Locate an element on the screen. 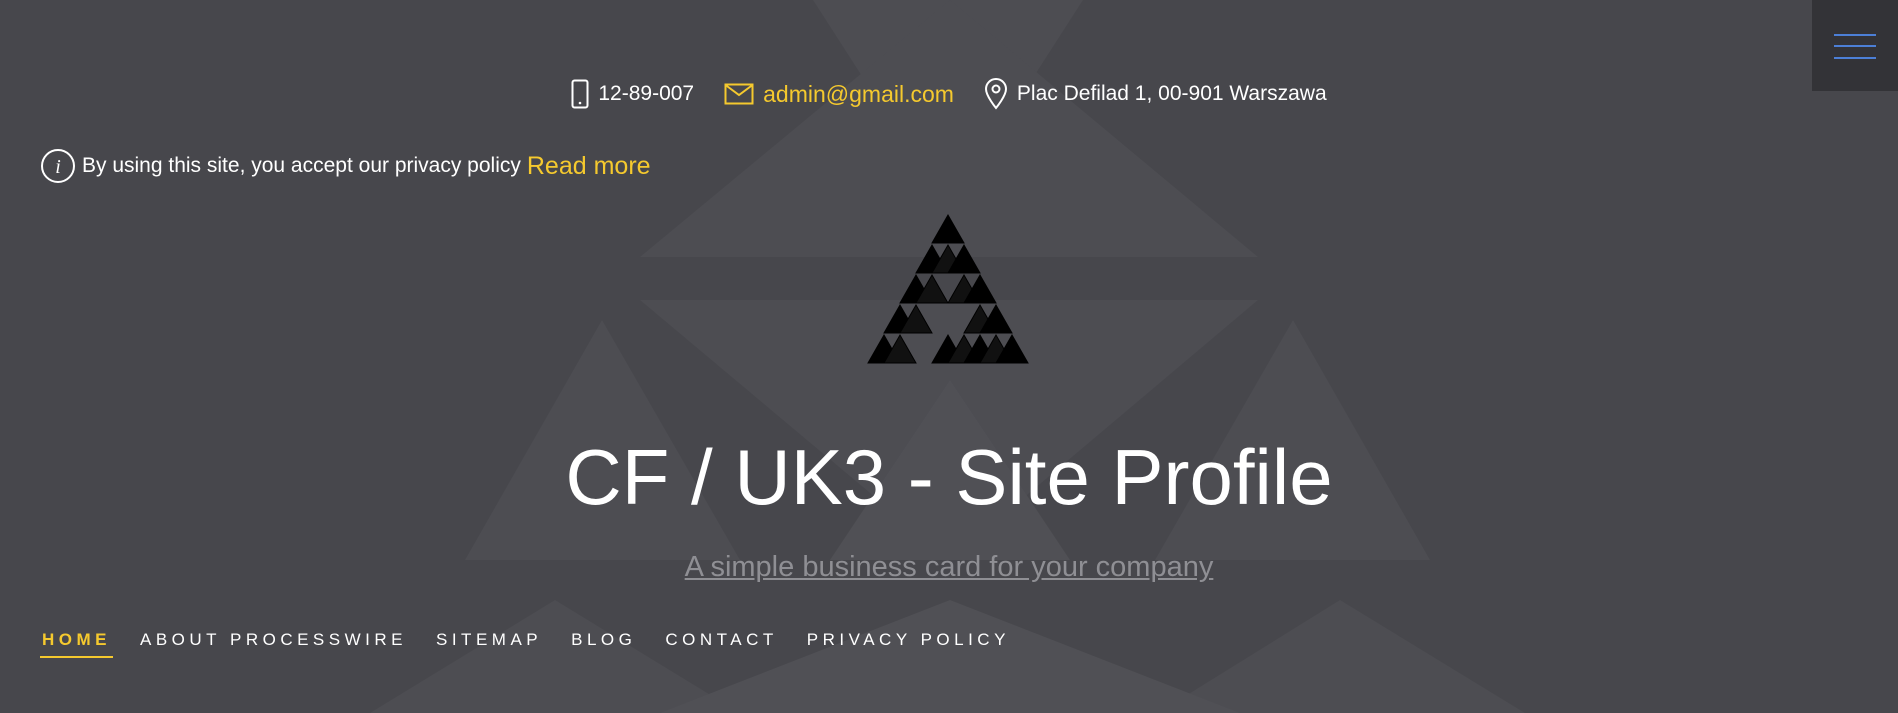 This screenshot has height=713, width=1898. phone-contact: 12-89-007 is located at coordinates (632, 94).